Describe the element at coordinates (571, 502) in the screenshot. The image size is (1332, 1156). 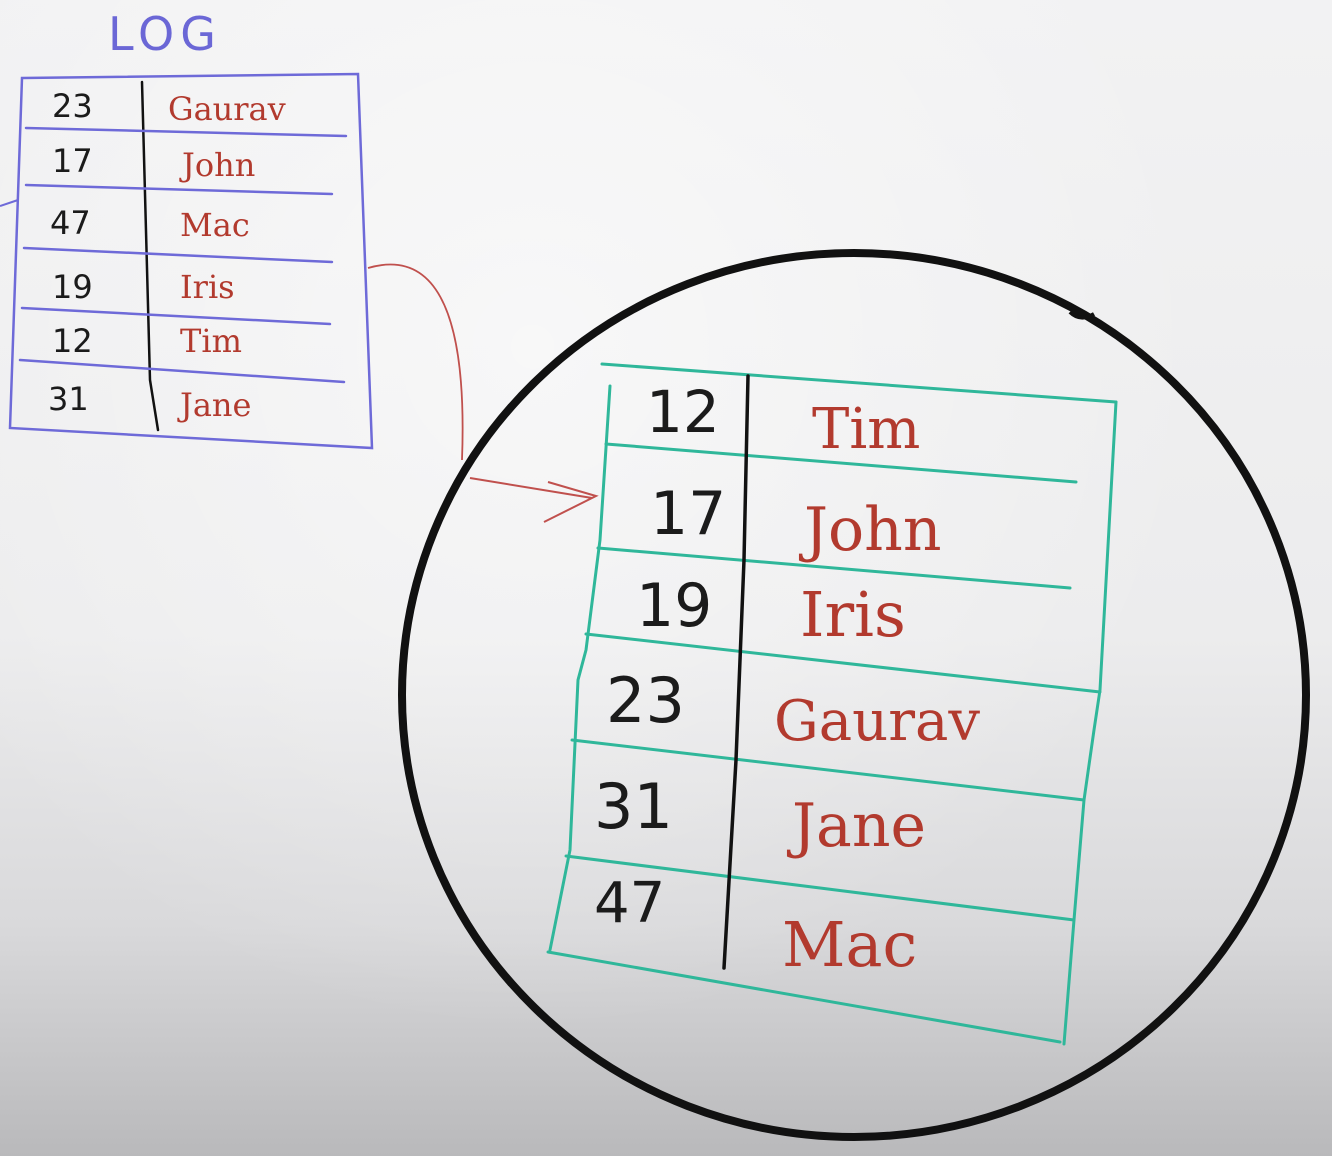
I see `connector-arrowhead` at that location.